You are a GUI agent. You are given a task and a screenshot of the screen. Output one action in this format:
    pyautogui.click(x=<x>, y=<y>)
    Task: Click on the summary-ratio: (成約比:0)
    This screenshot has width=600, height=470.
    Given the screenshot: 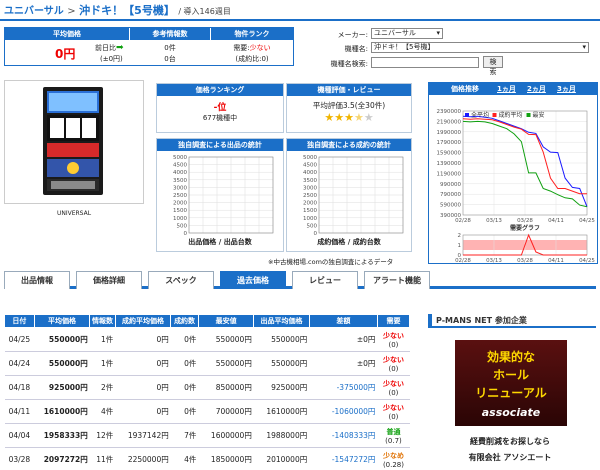 What is the action you would take?
    pyautogui.click(x=252, y=59)
    